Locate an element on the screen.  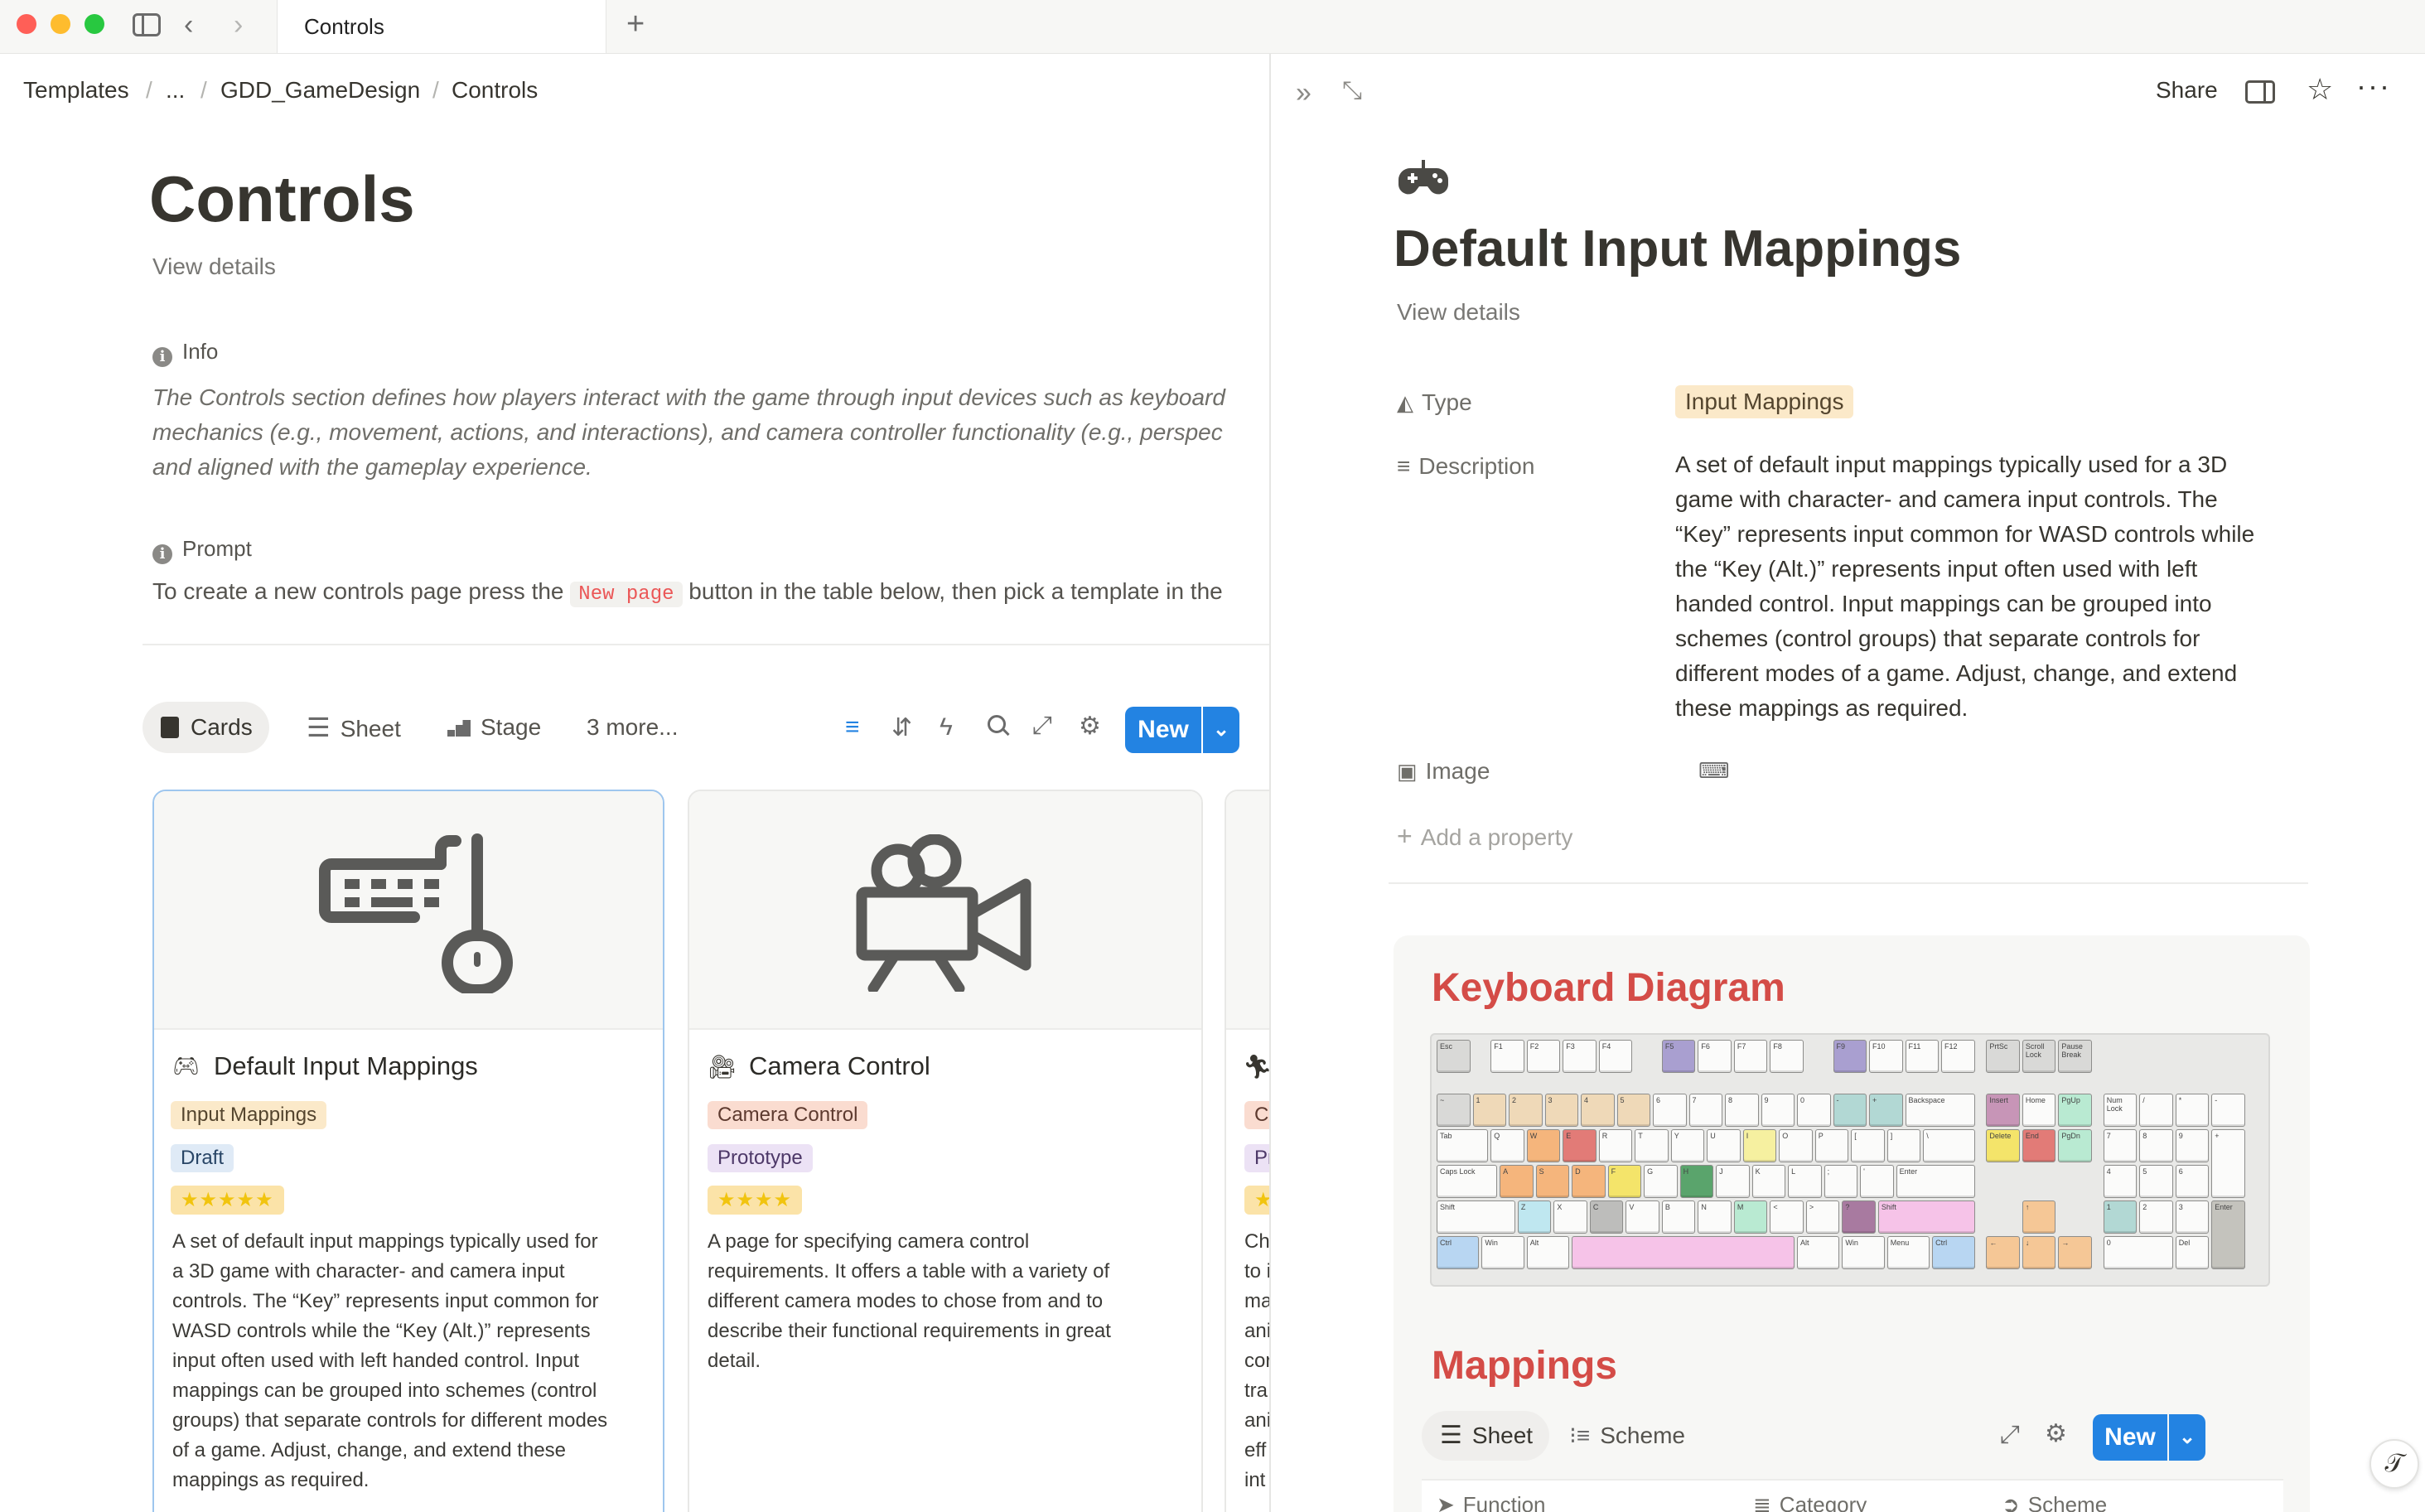
new-page-code: New page is located at coordinates (626, 594).